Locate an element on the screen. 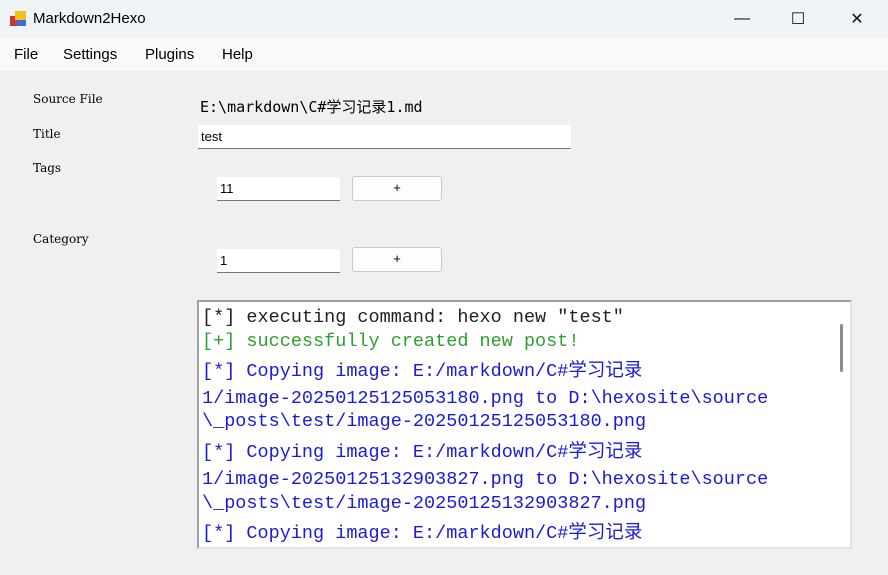  log-line: [*] executing command: hexo new "test" is located at coordinates (413, 317).